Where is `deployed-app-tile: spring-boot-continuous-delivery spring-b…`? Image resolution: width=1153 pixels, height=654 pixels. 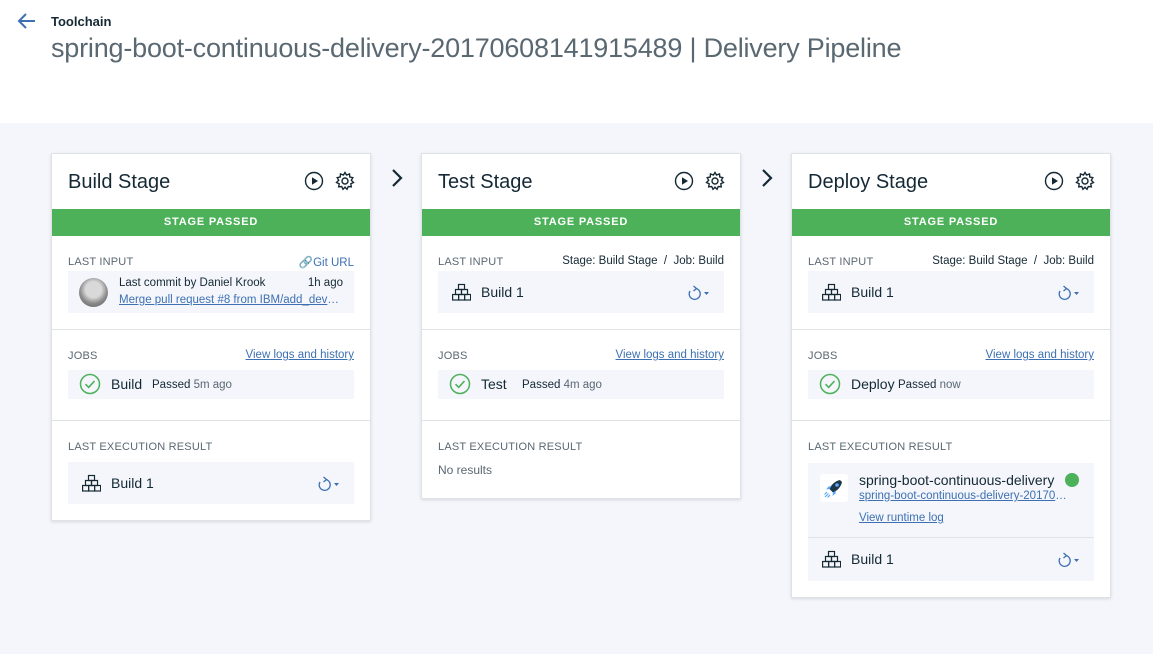
deployed-app-tile: spring-boot-continuous-delivery spring-b… is located at coordinates (951, 522).